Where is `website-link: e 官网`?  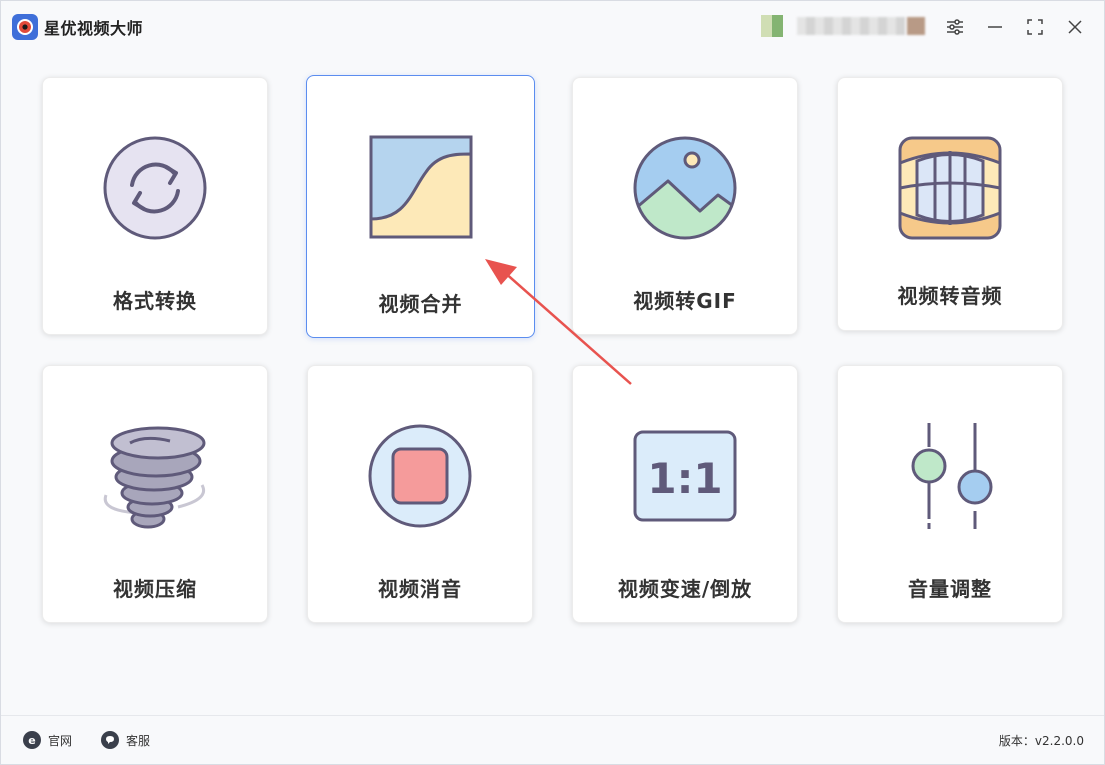
website-link: e 官网 is located at coordinates (47, 740).